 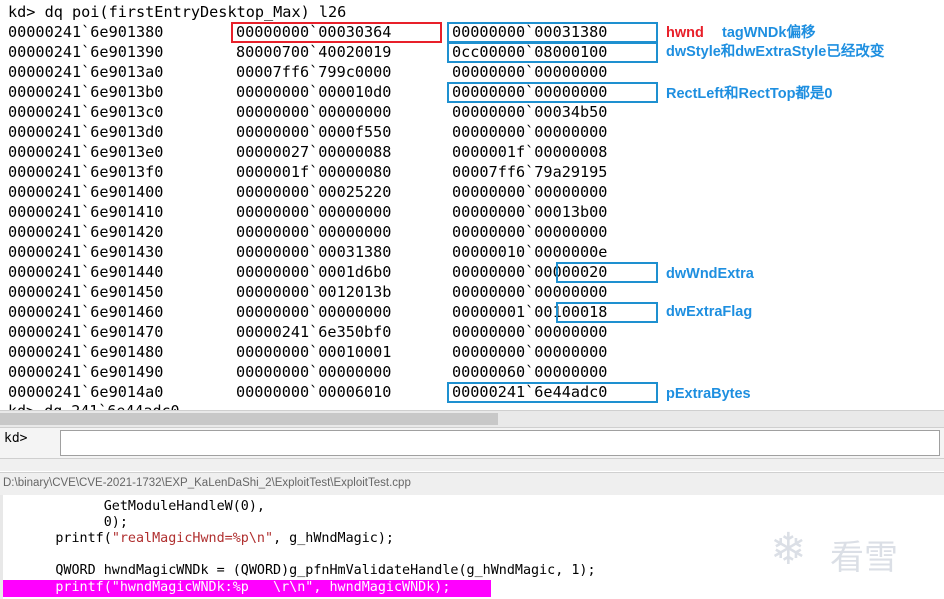 What do you see at coordinates (59, 538) in the screenshot?
I see `code-token: printf(` at bounding box center [59, 538].